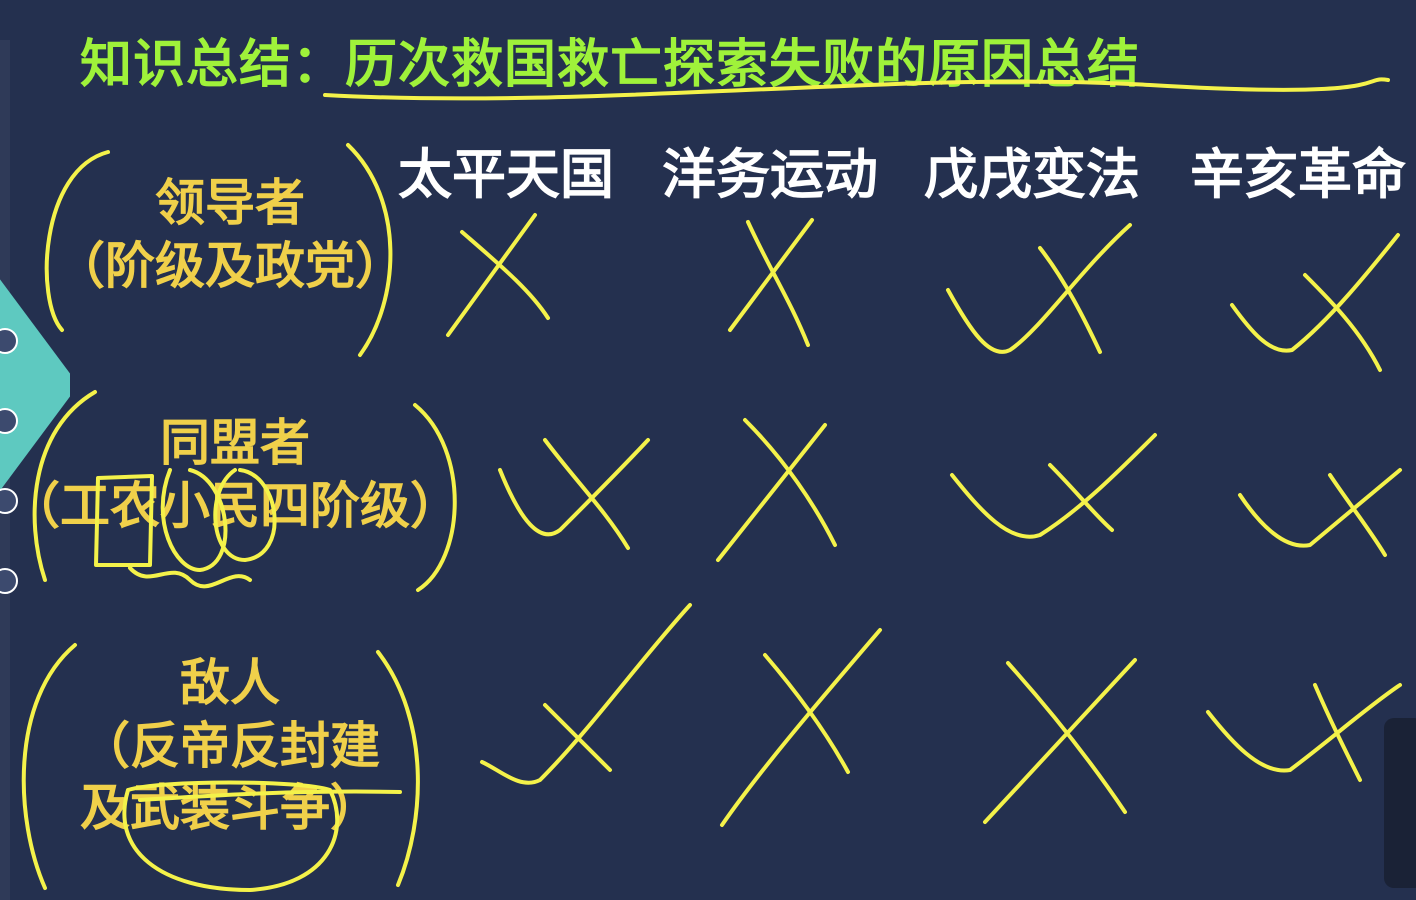  I want to click on row-label-enemy-note-1: （反帝反封建, so click(230, 745).